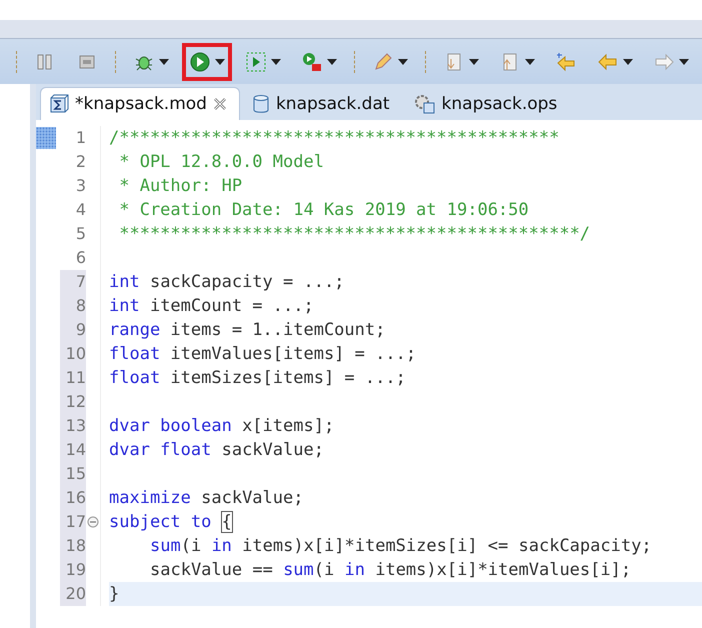 The width and height of the screenshot is (702, 628). I want to click on line-number: 19, so click(73, 570).